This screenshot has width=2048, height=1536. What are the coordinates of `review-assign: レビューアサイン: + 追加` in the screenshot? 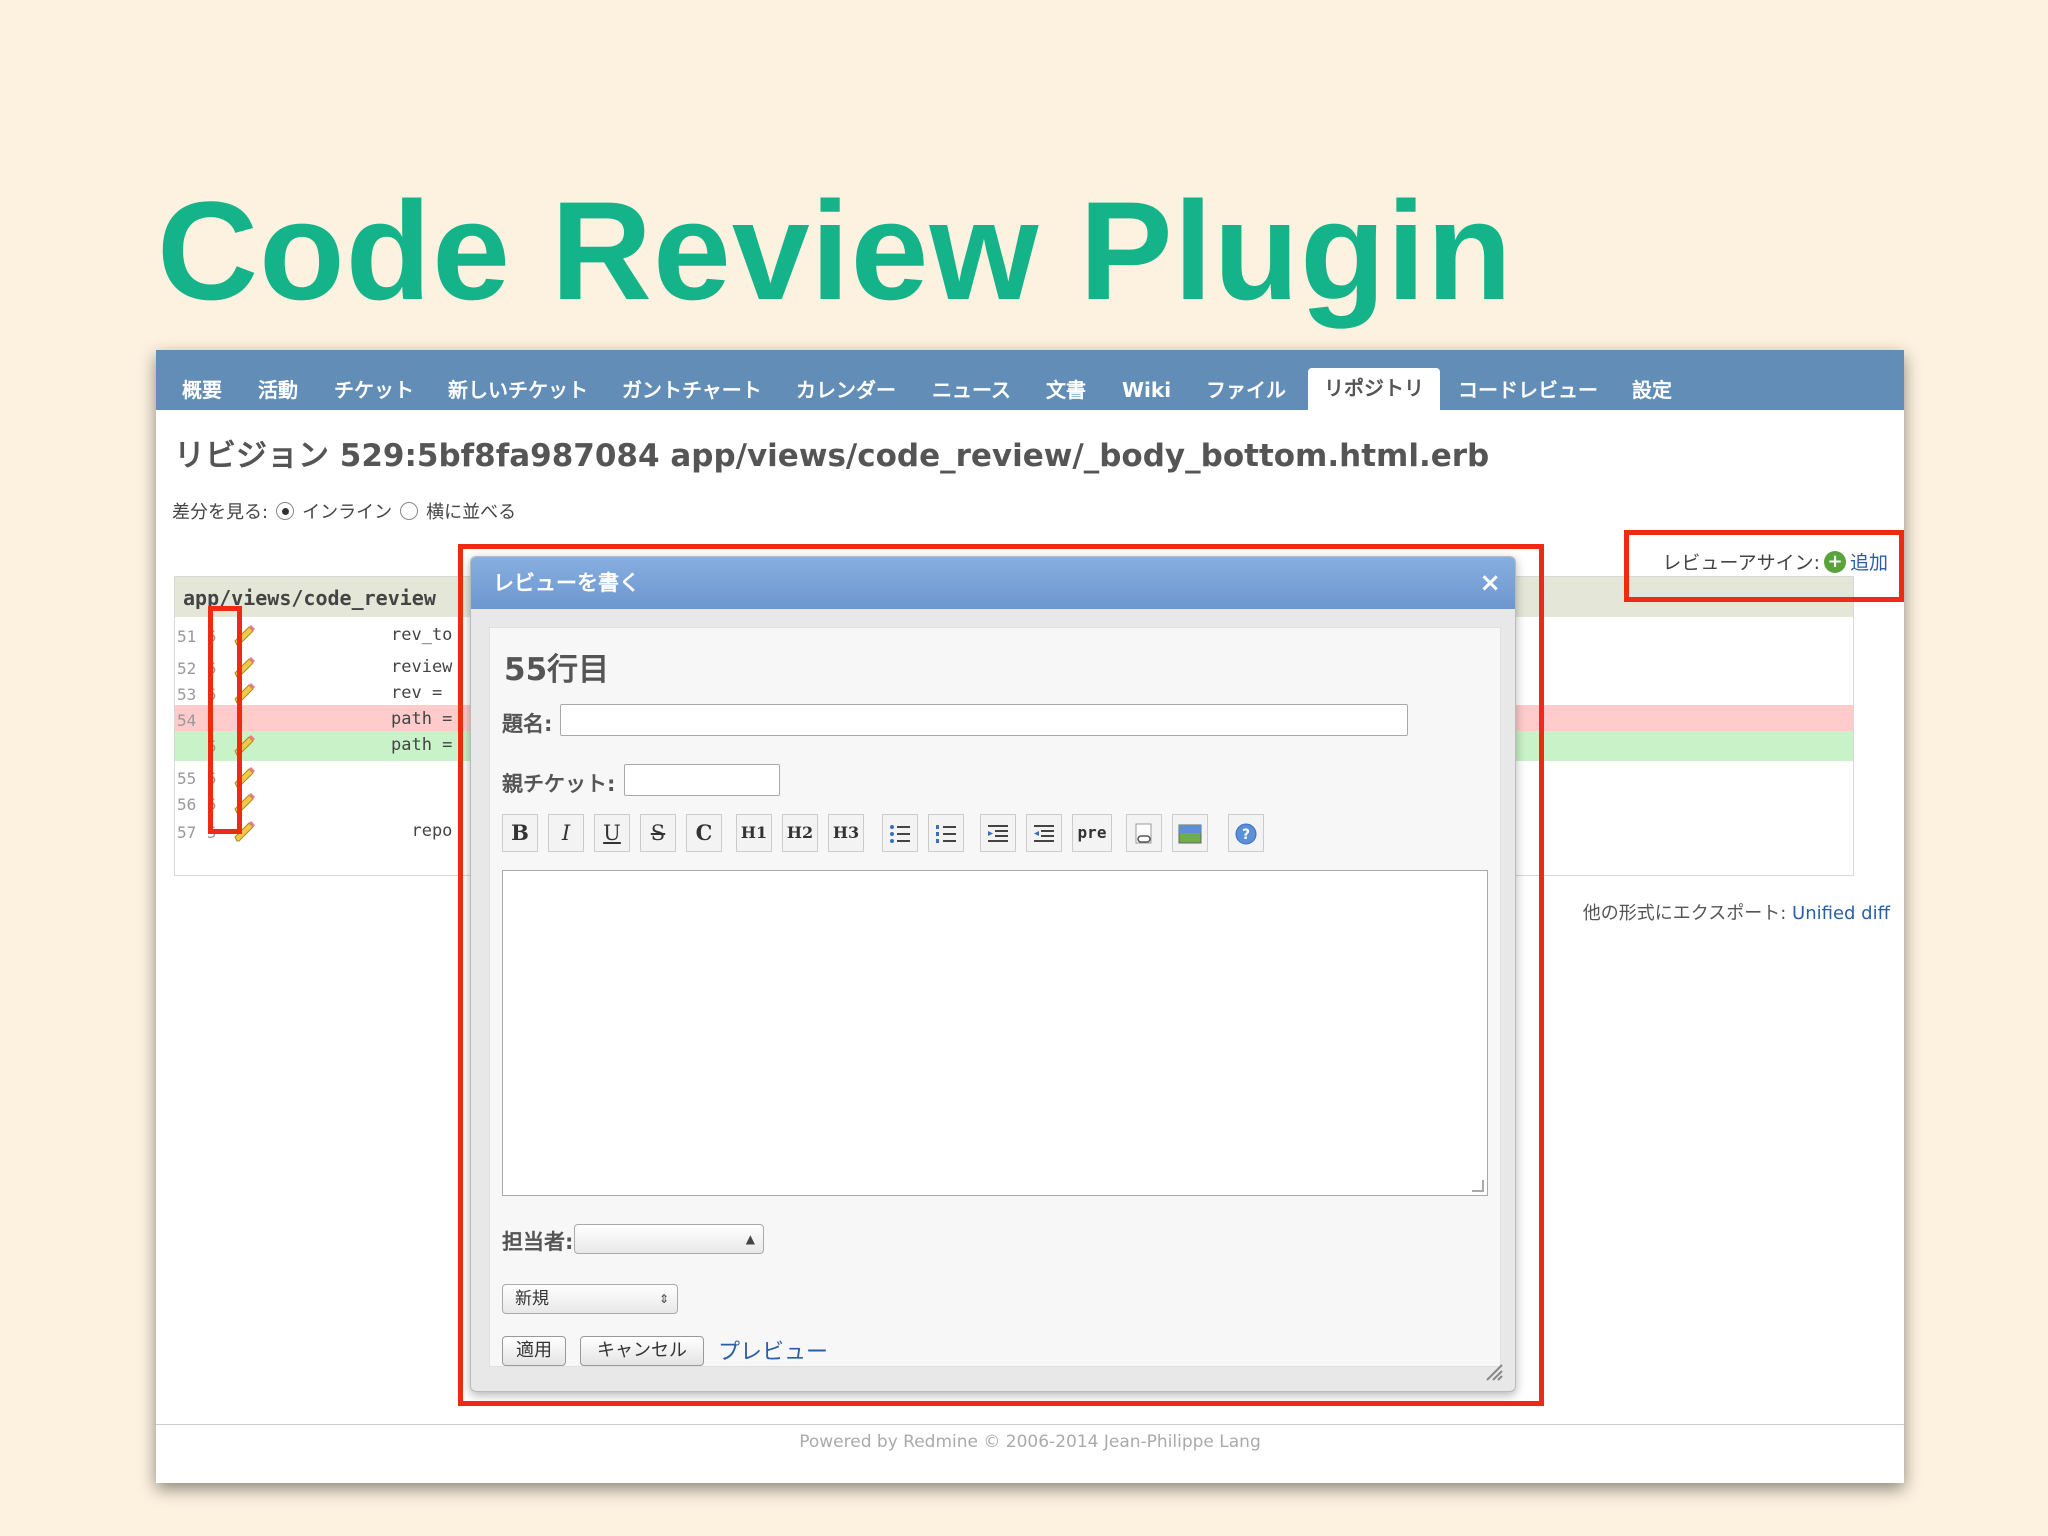 It's located at (1775, 561).